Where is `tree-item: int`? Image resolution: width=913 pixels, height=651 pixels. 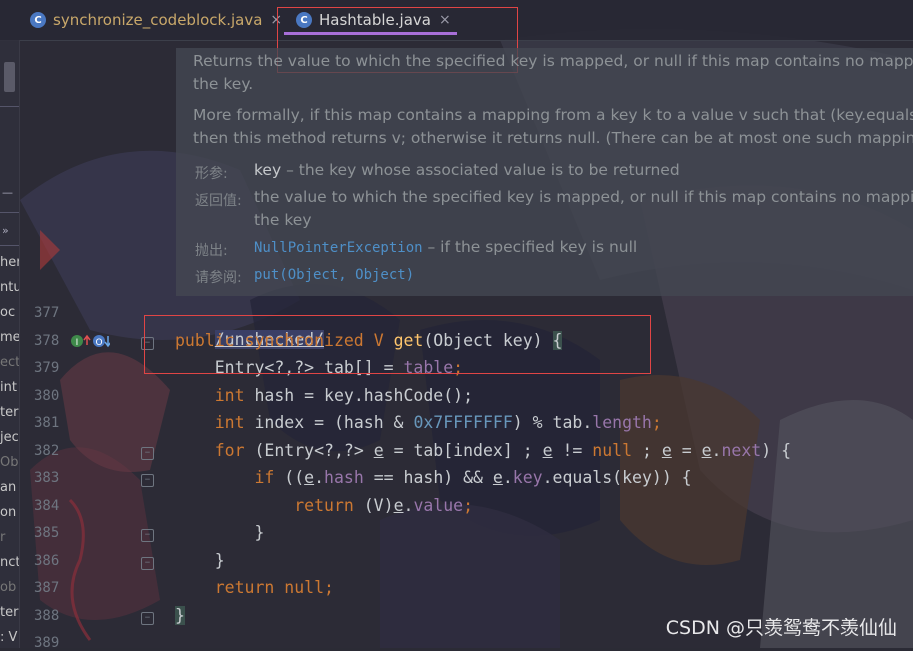 tree-item: int is located at coordinates (9, 387).